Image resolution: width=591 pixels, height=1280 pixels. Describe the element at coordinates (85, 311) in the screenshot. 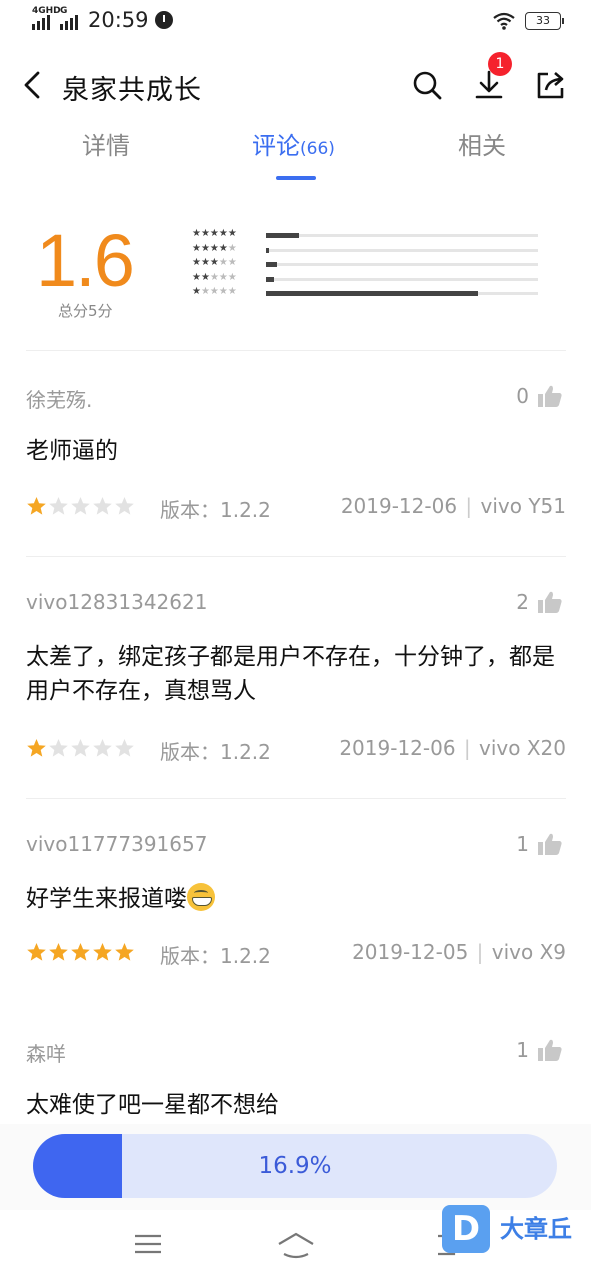

I see `rating-subtitle: 总分5分` at that location.